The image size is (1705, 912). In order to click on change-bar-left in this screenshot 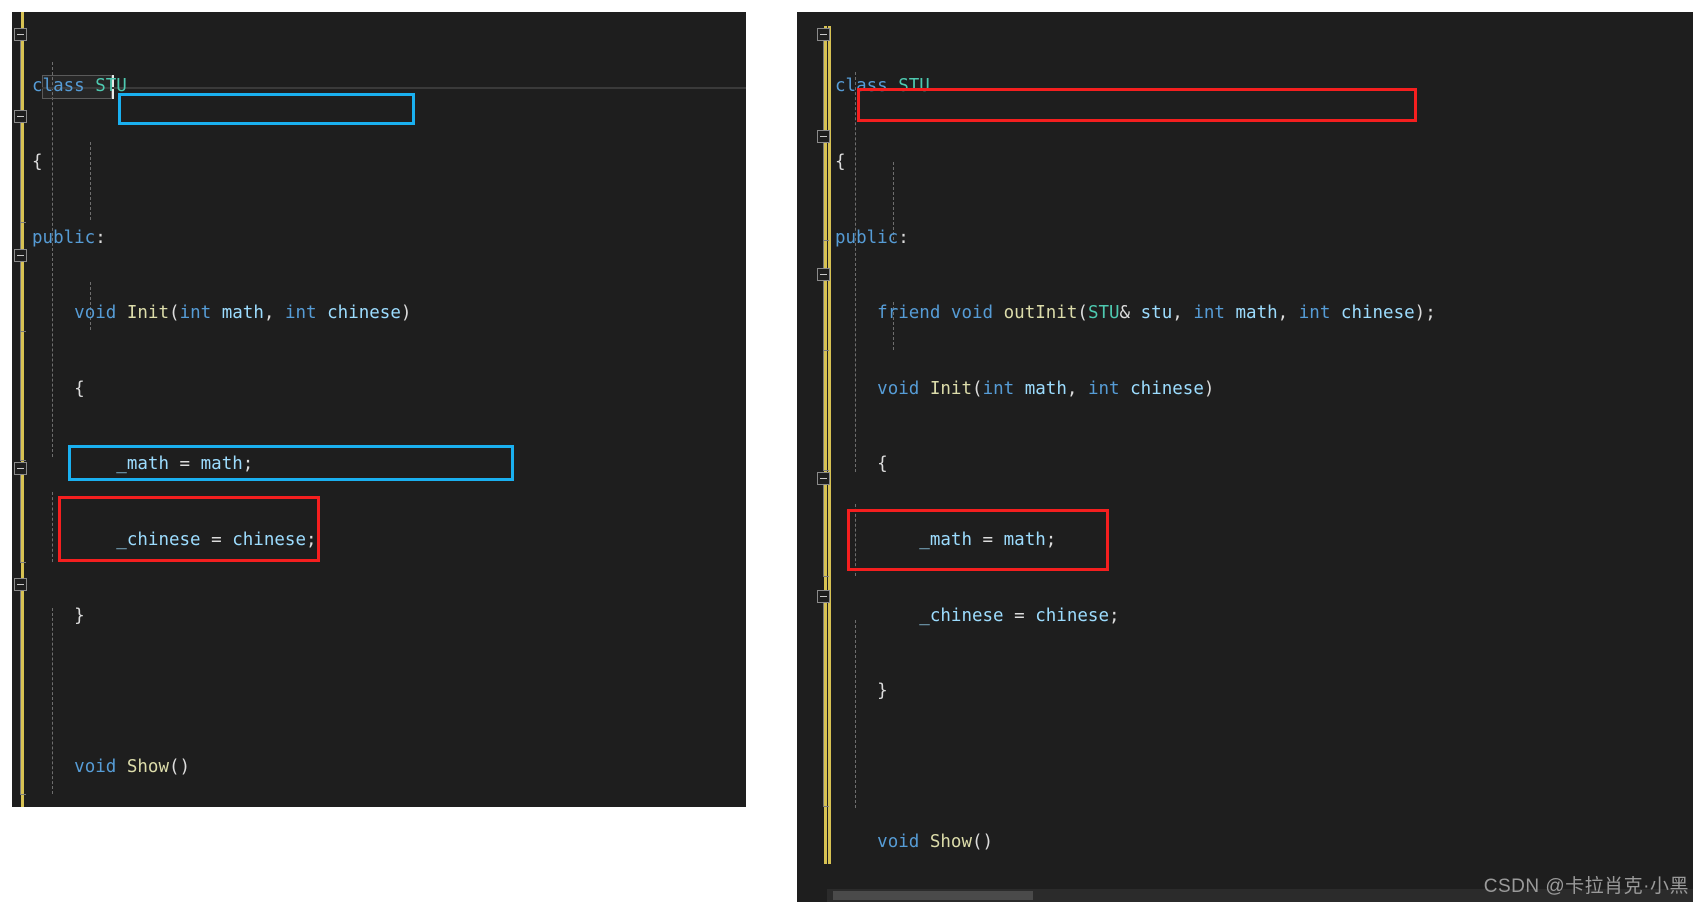, I will do `click(22, 409)`.